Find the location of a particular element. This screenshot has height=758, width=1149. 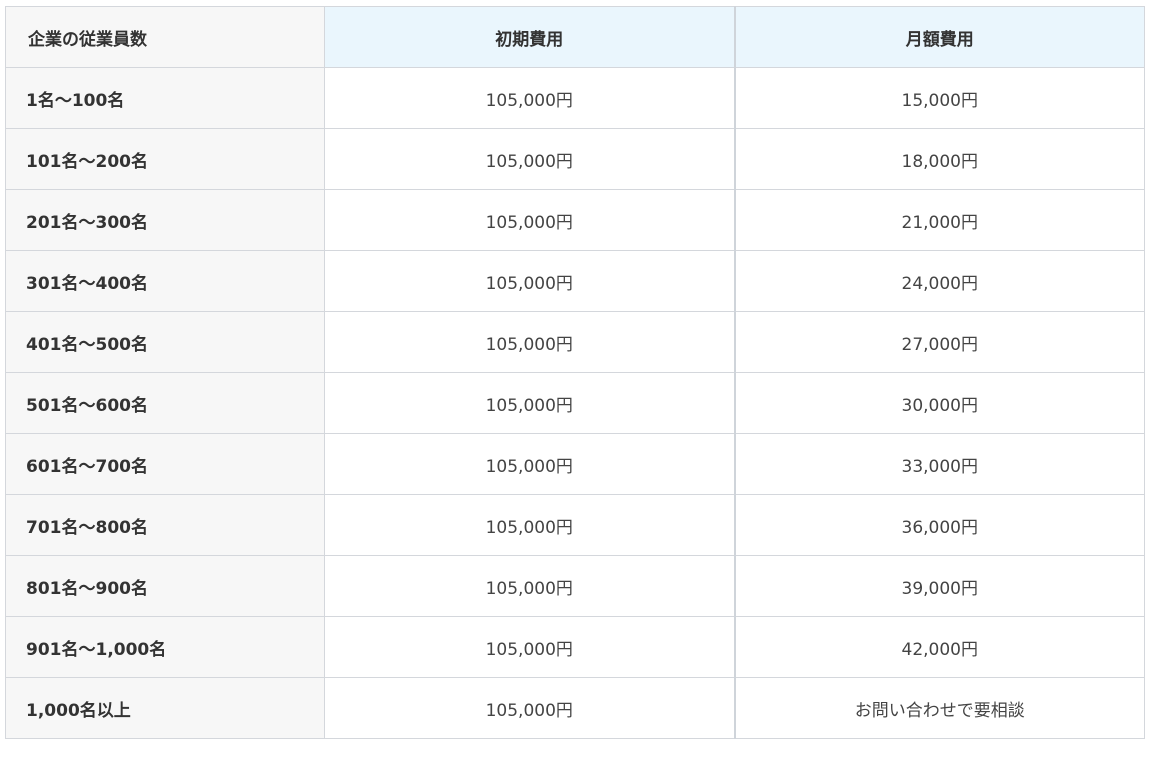

table-row: 501名〜600名 105,000円 30,000円 is located at coordinates (575, 403).